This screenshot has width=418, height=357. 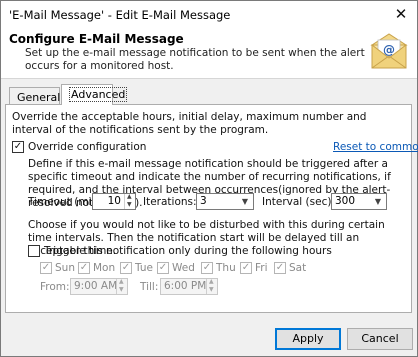 What do you see at coordinates (65, 268) in the screenshot?
I see `day-label-sun: Sun` at bounding box center [65, 268].